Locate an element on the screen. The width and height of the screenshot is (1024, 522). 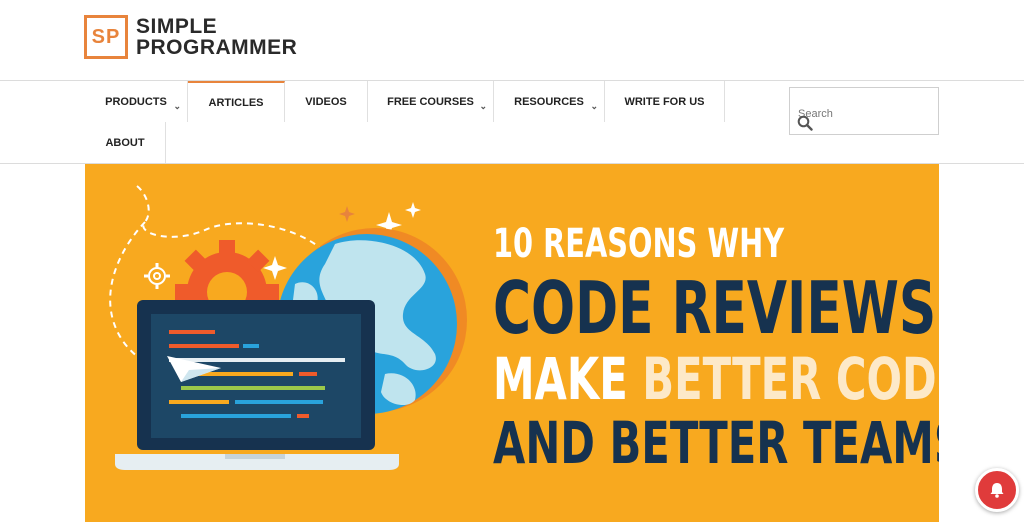
bell-icon is located at coordinates (997, 490).